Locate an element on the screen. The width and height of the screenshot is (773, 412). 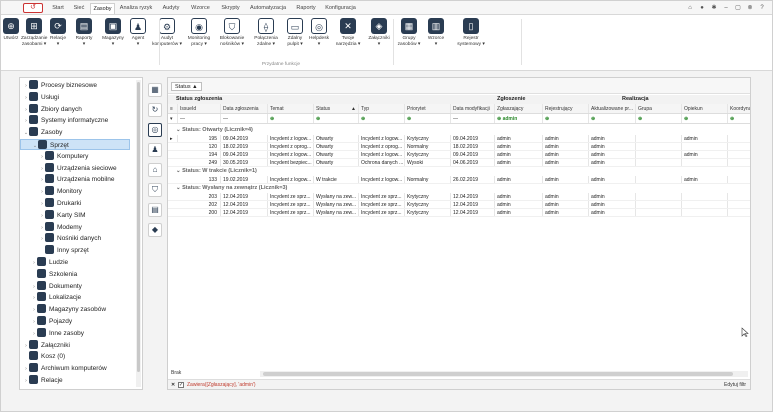
tree-item: ⌄ Zasoby is located at coordinates (41, 132).